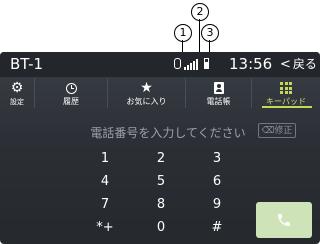  Describe the element at coordinates (183, 33) in the screenshot. I see `callout-1: 1` at that location.